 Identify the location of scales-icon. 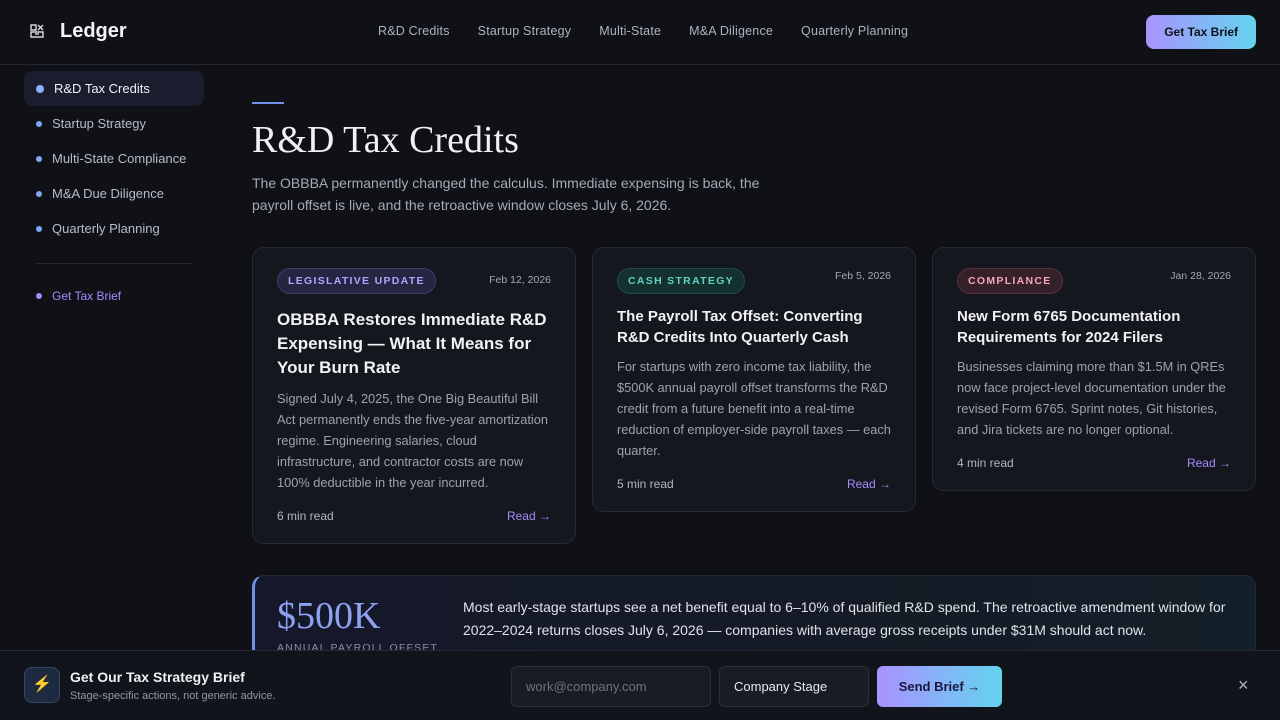
(38, 32).